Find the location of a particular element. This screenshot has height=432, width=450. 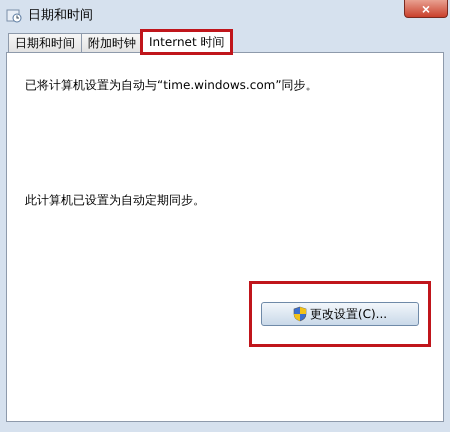

tab: Internet 时间 is located at coordinates (187, 42).